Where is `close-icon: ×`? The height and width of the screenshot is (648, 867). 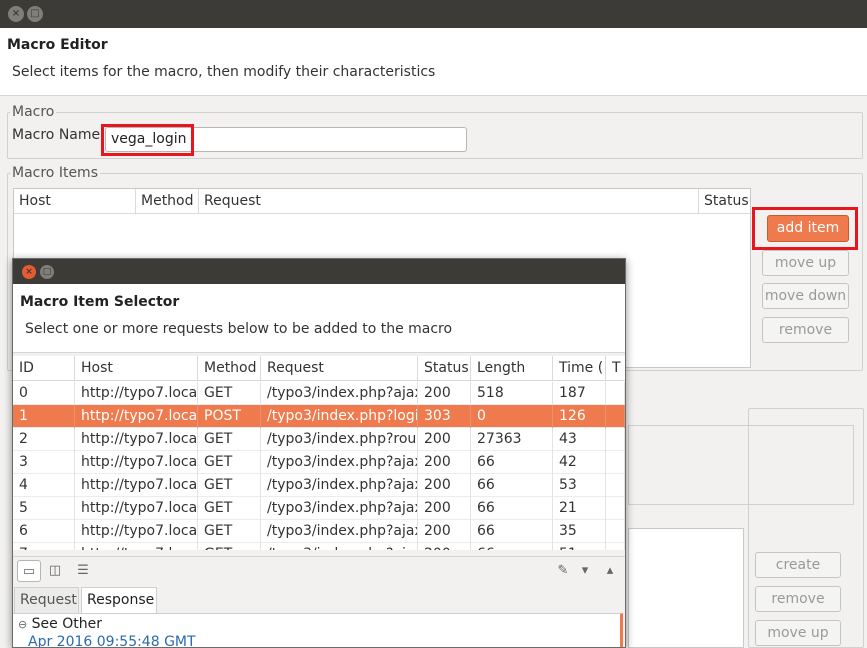 close-icon: × is located at coordinates (16, 14).